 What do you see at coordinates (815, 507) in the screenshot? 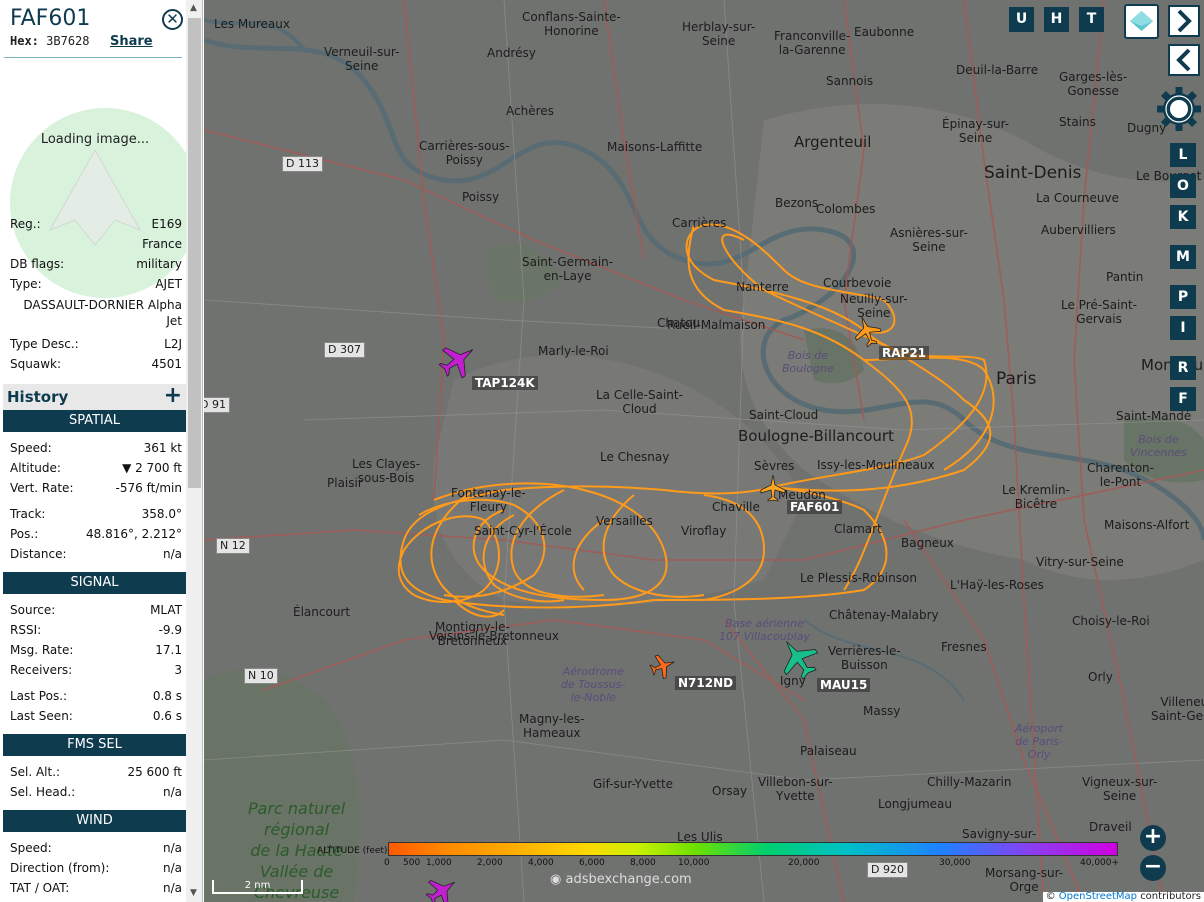
I see `aircraft-label: FAF601` at bounding box center [815, 507].